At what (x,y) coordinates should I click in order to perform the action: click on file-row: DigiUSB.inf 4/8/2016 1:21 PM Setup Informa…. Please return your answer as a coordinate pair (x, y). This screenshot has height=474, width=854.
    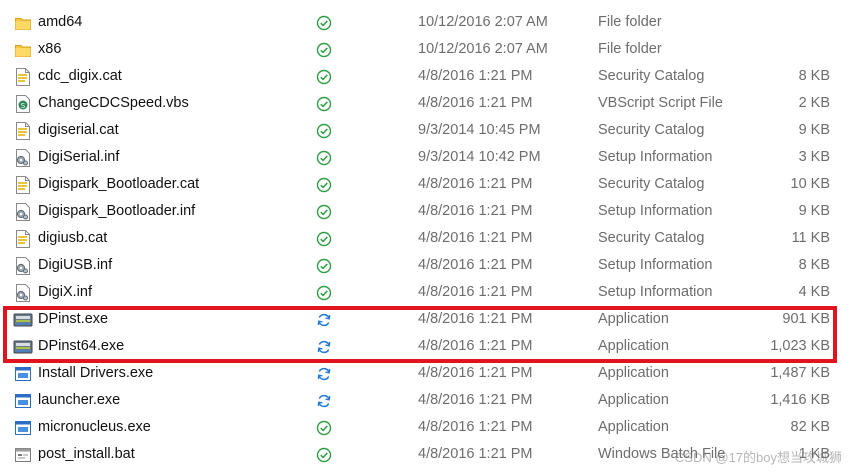
    Looking at the image, I should click on (427, 265).